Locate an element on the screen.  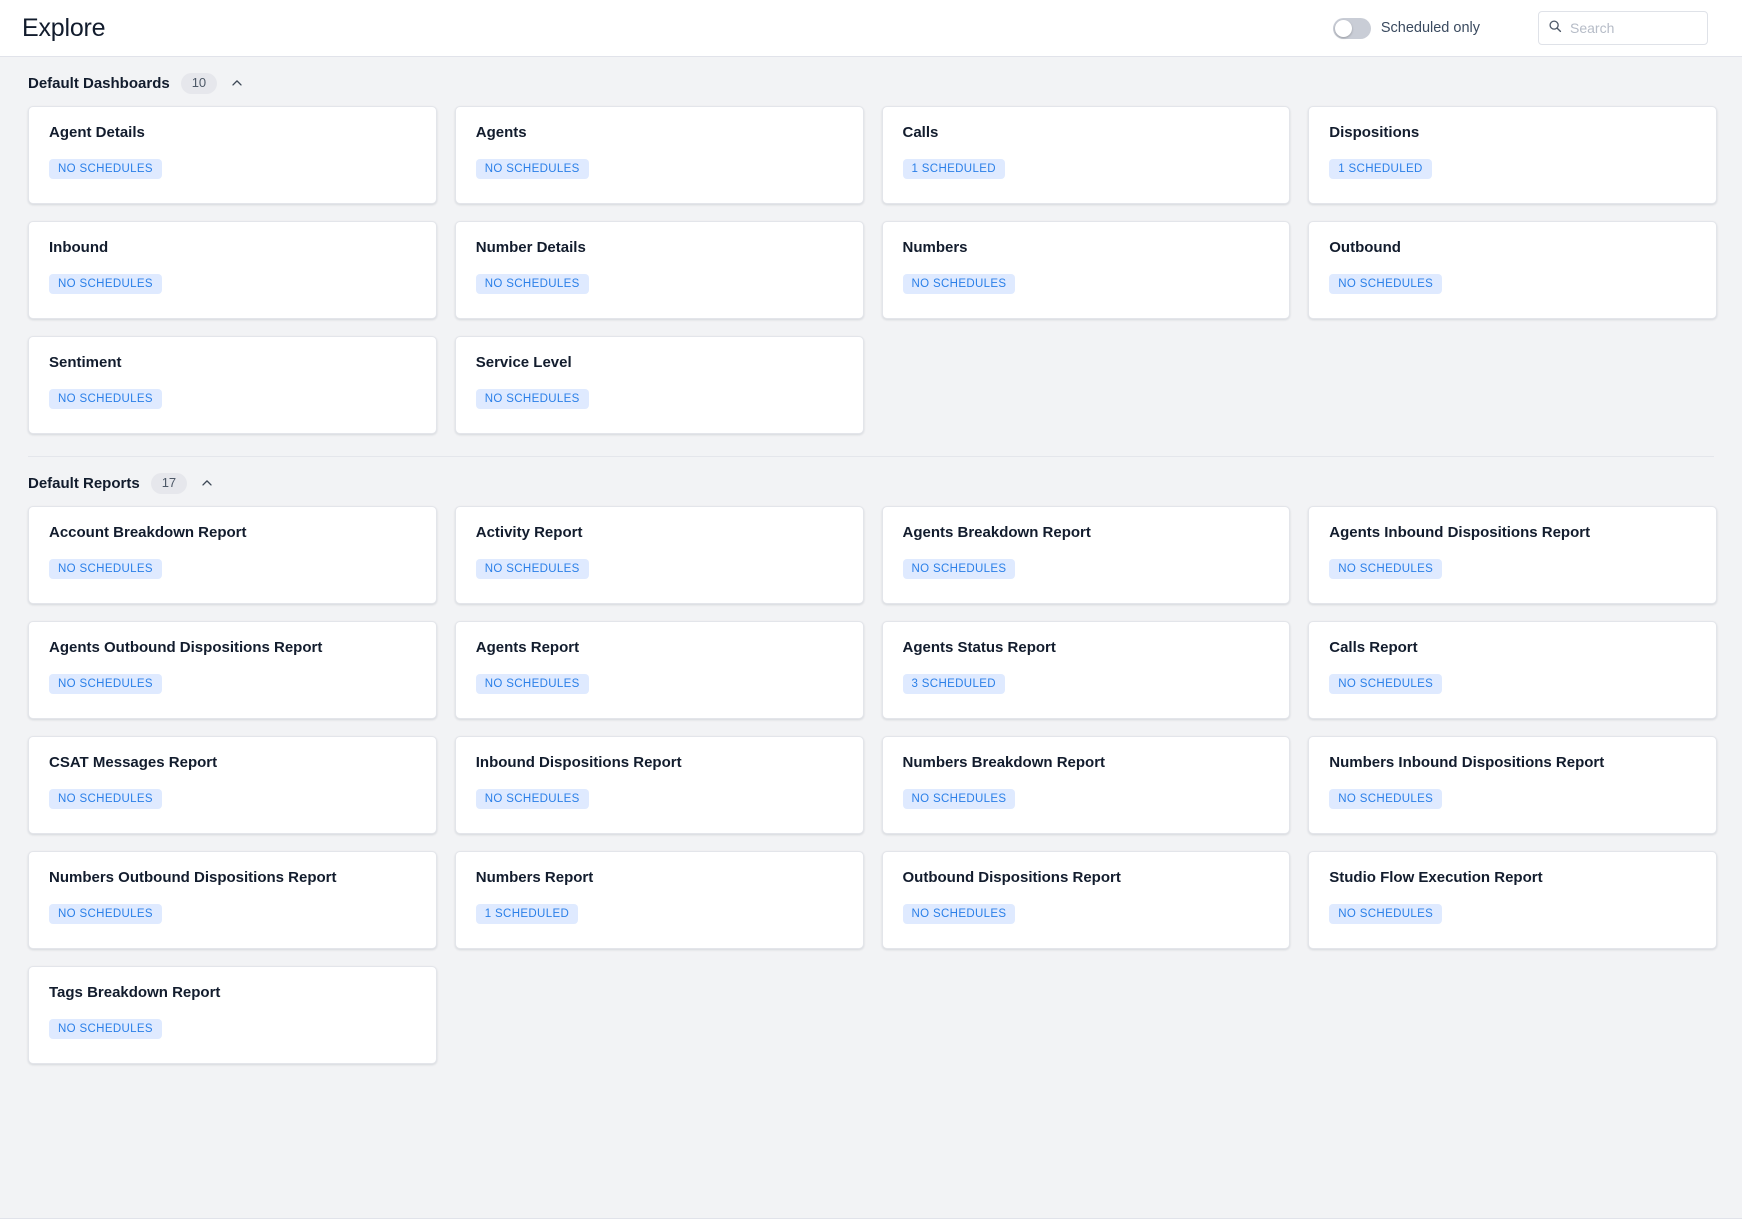
search-input is located at coordinates (1634, 28).